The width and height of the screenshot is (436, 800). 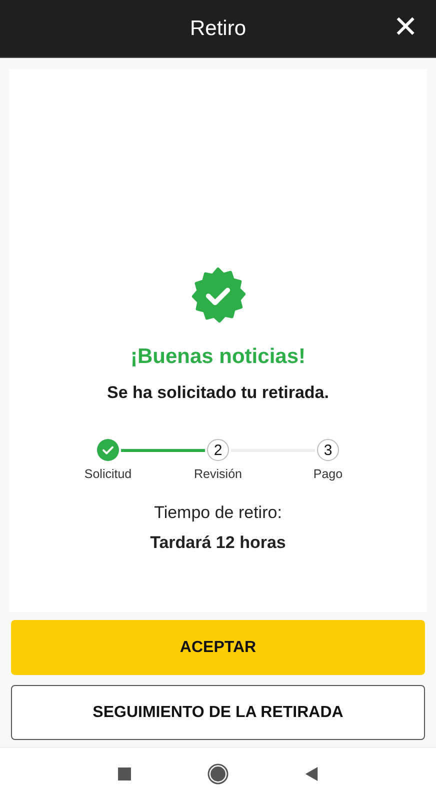 What do you see at coordinates (217, 393) in the screenshot?
I see `status-message: Se ha solicitado tu retirada.` at bounding box center [217, 393].